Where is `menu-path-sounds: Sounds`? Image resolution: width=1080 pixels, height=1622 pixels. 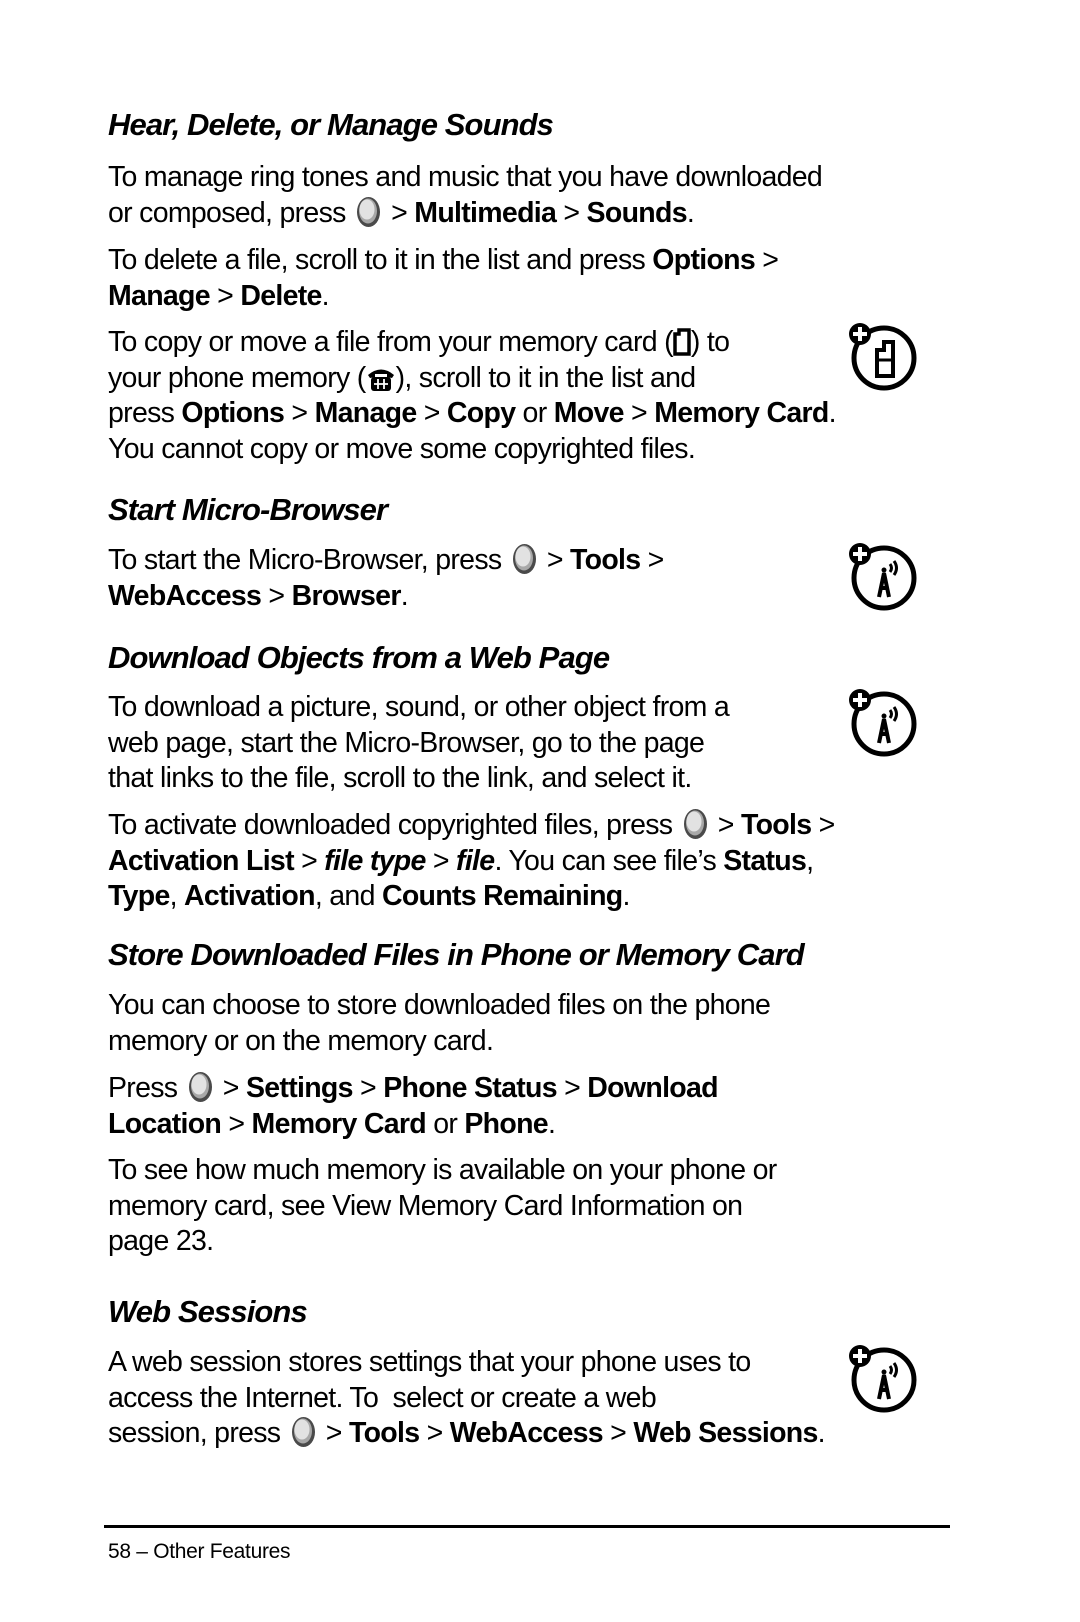 menu-path-sounds: Sounds is located at coordinates (637, 212).